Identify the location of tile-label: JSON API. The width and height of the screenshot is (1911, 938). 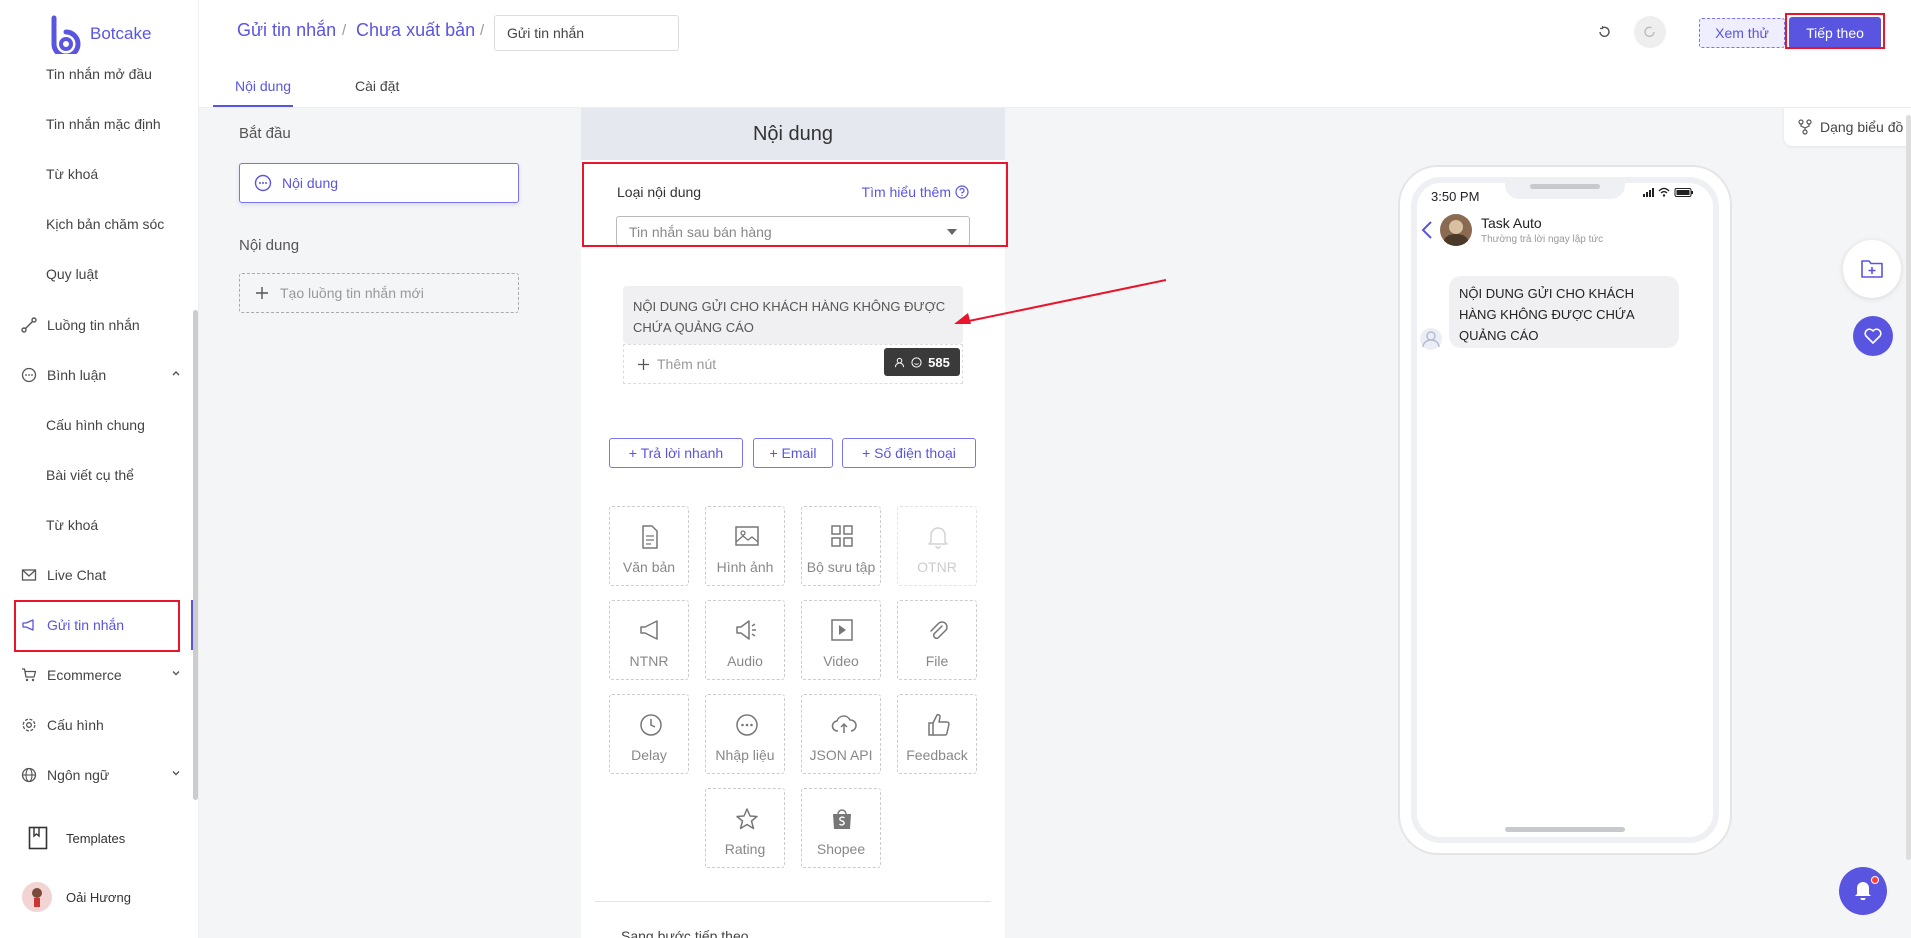
(841, 755).